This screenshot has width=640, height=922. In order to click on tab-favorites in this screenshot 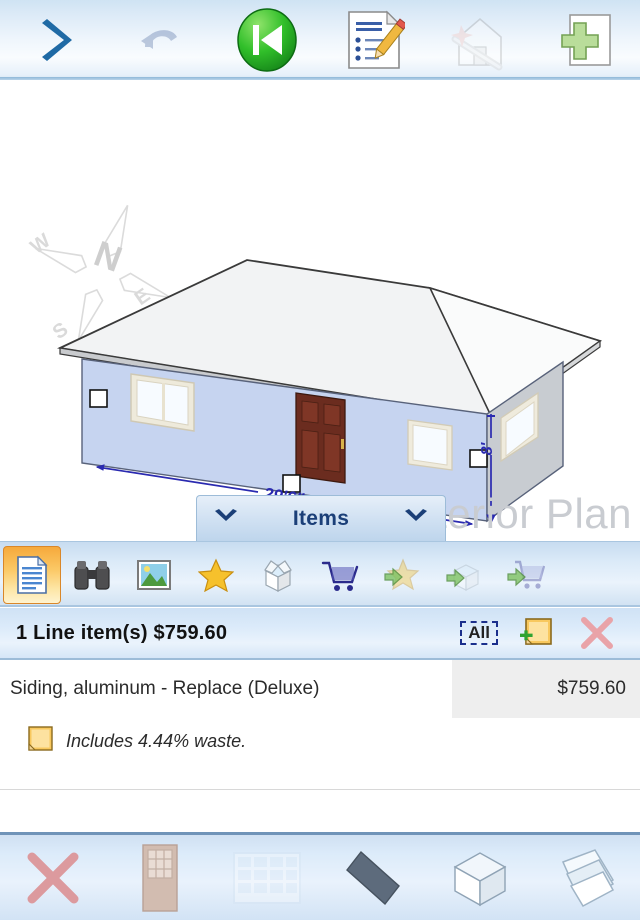, I will do `click(216, 575)`.